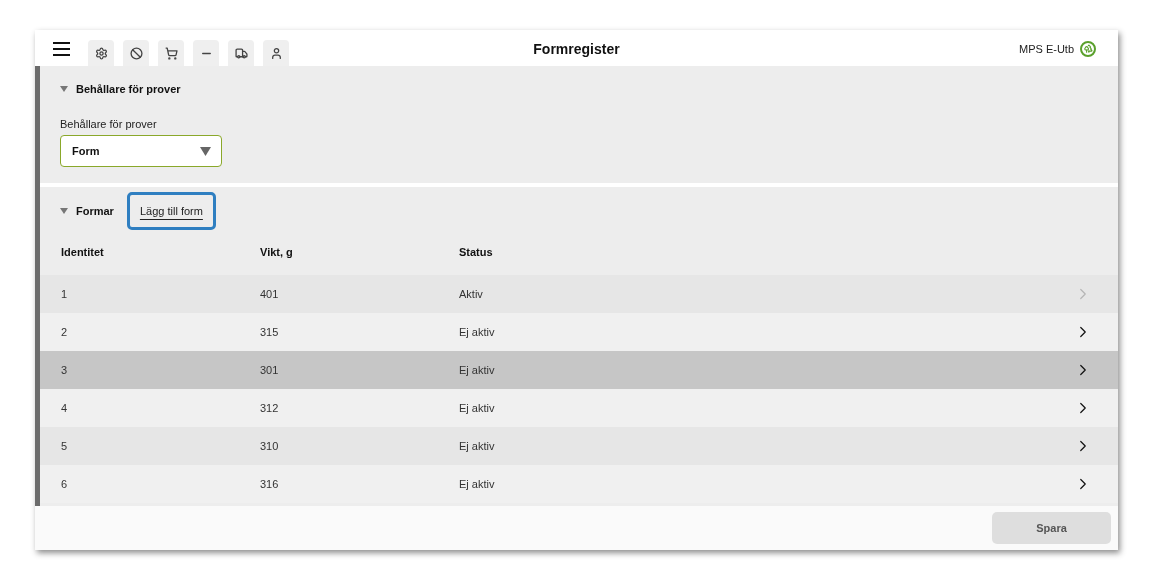 Image resolution: width=1155 pixels, height=568 pixels. Describe the element at coordinates (141, 151) in the screenshot. I see `container-dropdown: Form` at that location.